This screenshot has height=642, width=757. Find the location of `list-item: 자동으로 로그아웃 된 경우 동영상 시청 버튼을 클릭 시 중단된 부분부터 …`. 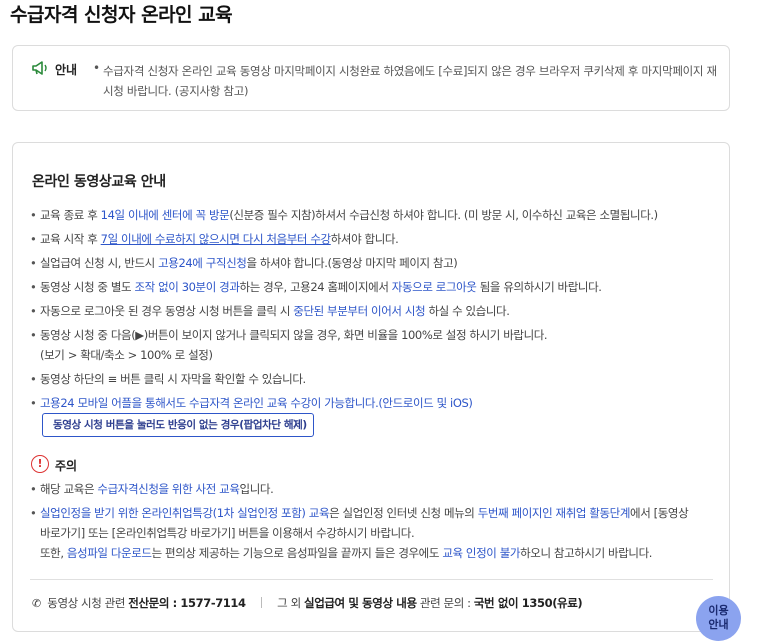

list-item: 자동으로 로그아웃 된 경우 동영상 시청 버튼을 클릭 시 중단된 부분부터 … is located at coordinates (375, 311).